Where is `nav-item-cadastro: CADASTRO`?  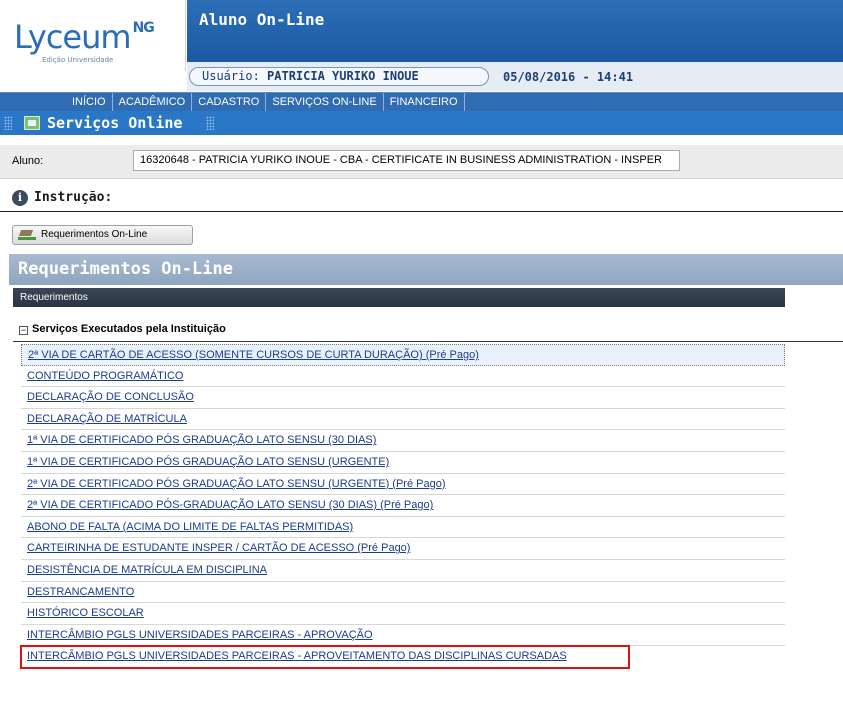
nav-item-cadastro: CADASTRO is located at coordinates (229, 102).